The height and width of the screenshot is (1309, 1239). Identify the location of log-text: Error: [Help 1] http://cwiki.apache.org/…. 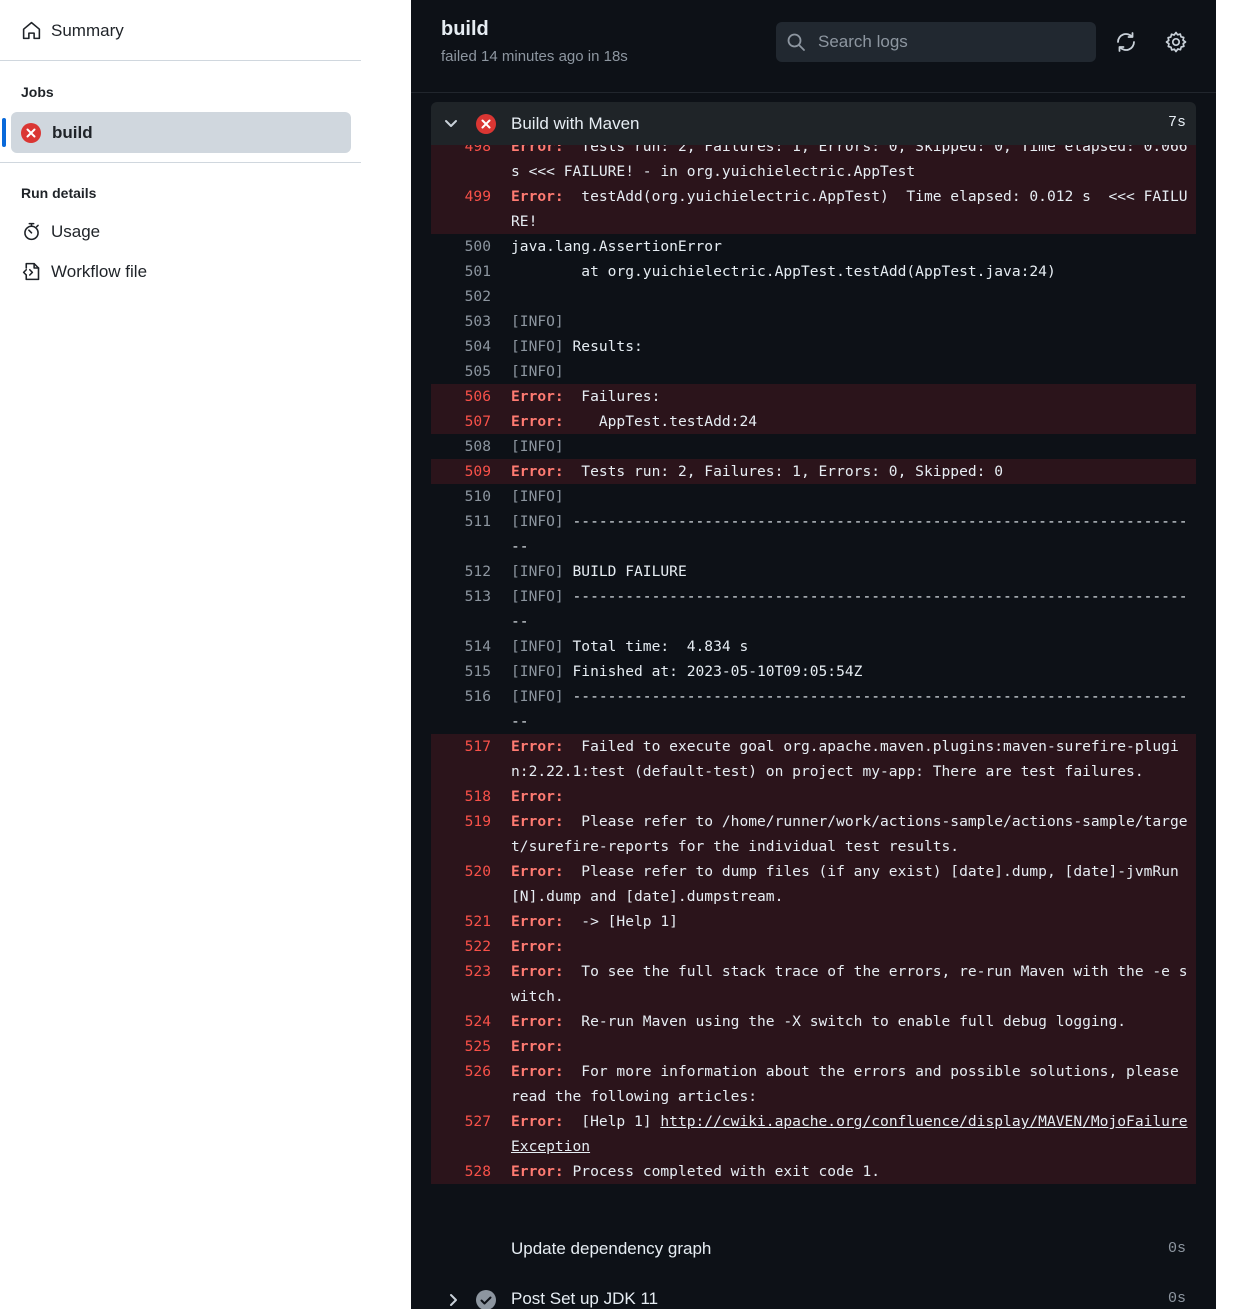
(840, 1134).